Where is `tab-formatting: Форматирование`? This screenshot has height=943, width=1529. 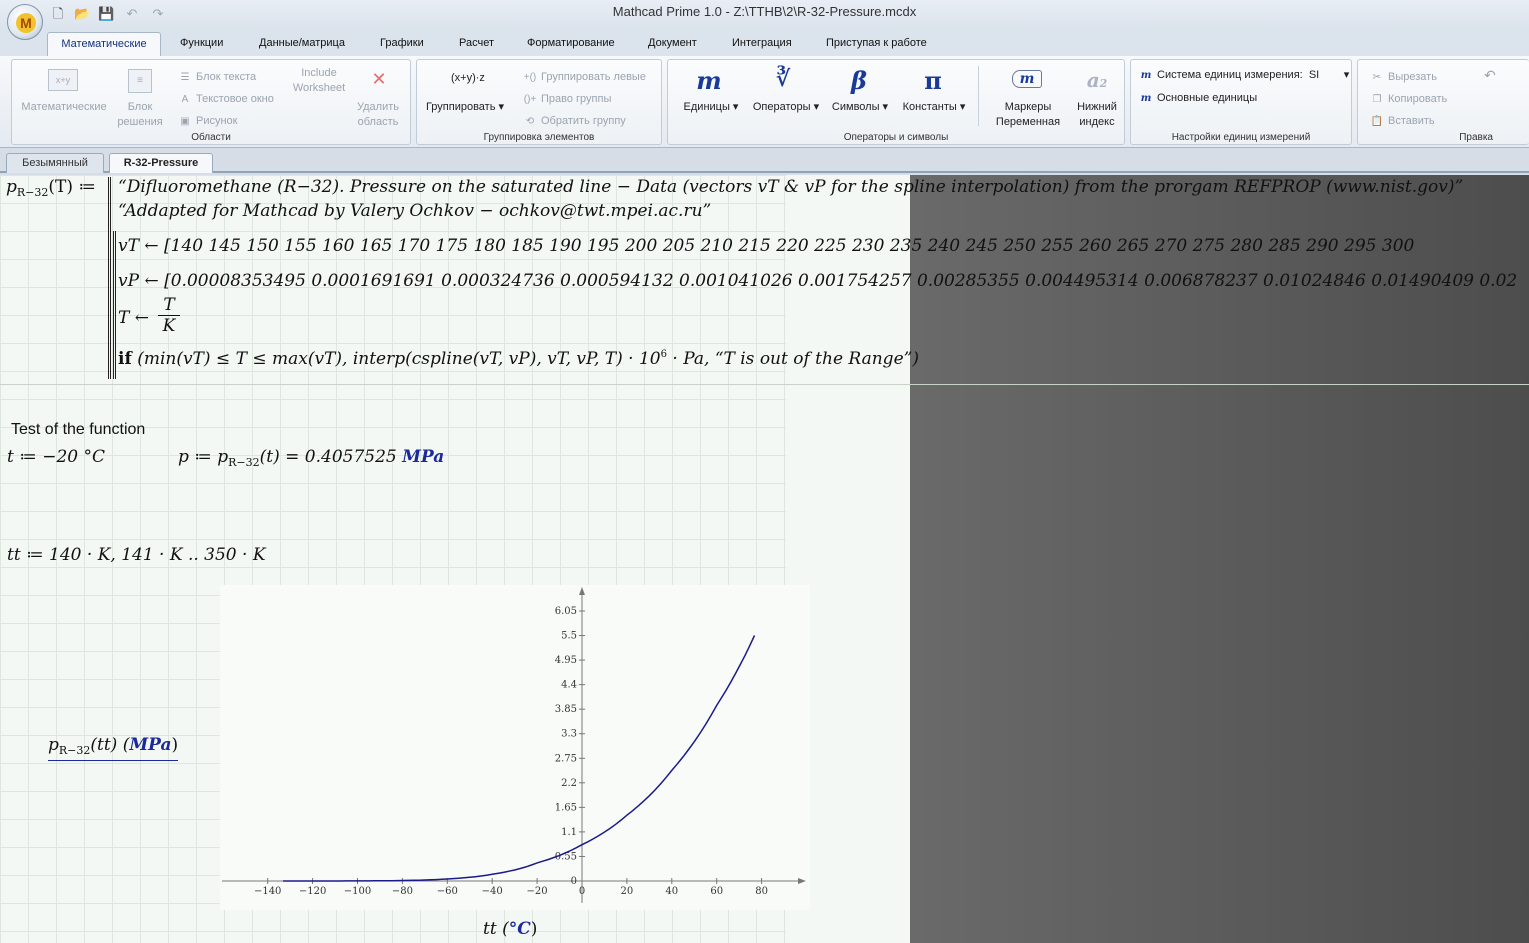 tab-formatting: Форматирование is located at coordinates (571, 43).